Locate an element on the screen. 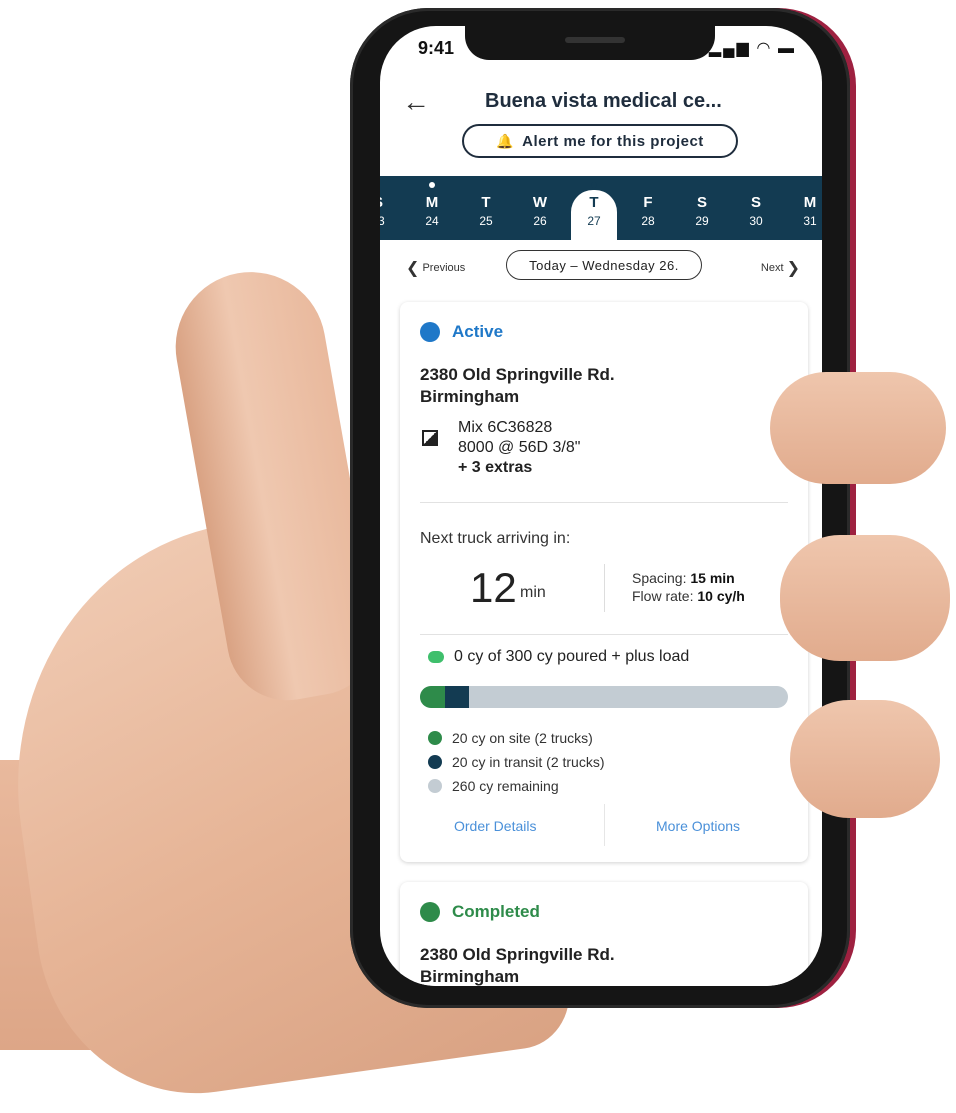  order-details-button: Order Details is located at coordinates (495, 826).